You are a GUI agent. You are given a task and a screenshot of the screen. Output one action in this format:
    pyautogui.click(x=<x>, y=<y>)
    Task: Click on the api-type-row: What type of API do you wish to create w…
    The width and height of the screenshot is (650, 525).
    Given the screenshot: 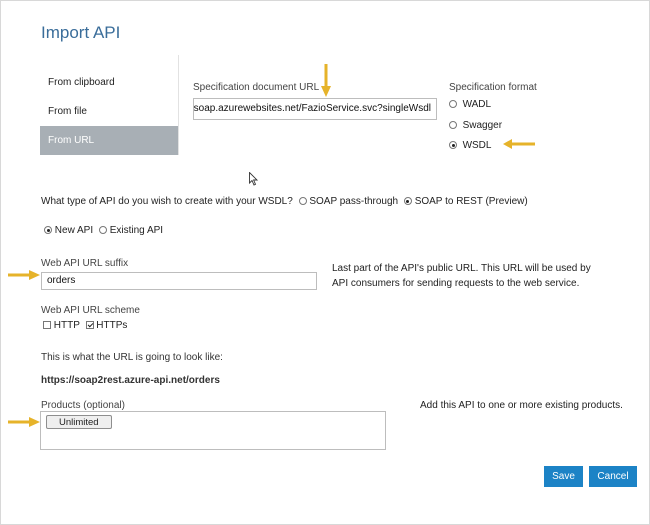 What is the action you would take?
    pyautogui.click(x=284, y=201)
    